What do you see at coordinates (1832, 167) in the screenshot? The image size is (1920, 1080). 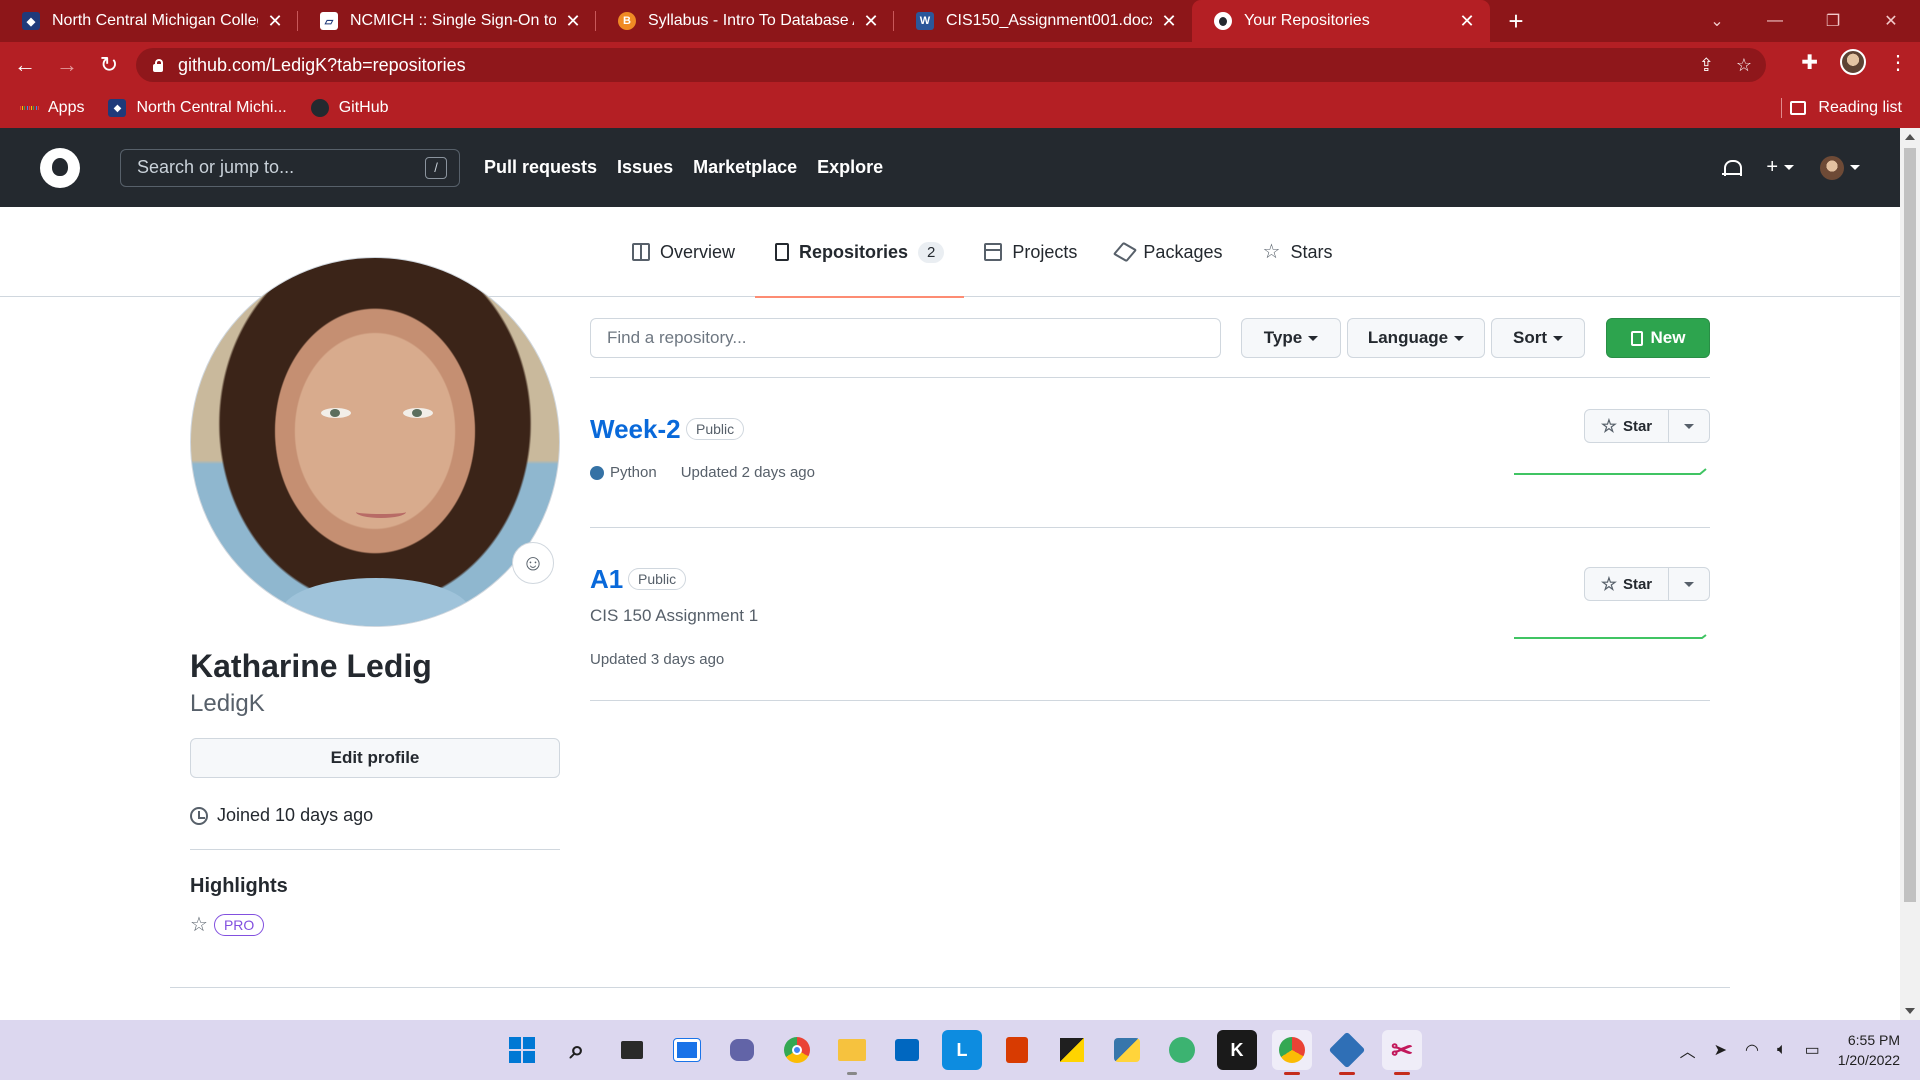 I see `avatar` at bounding box center [1832, 167].